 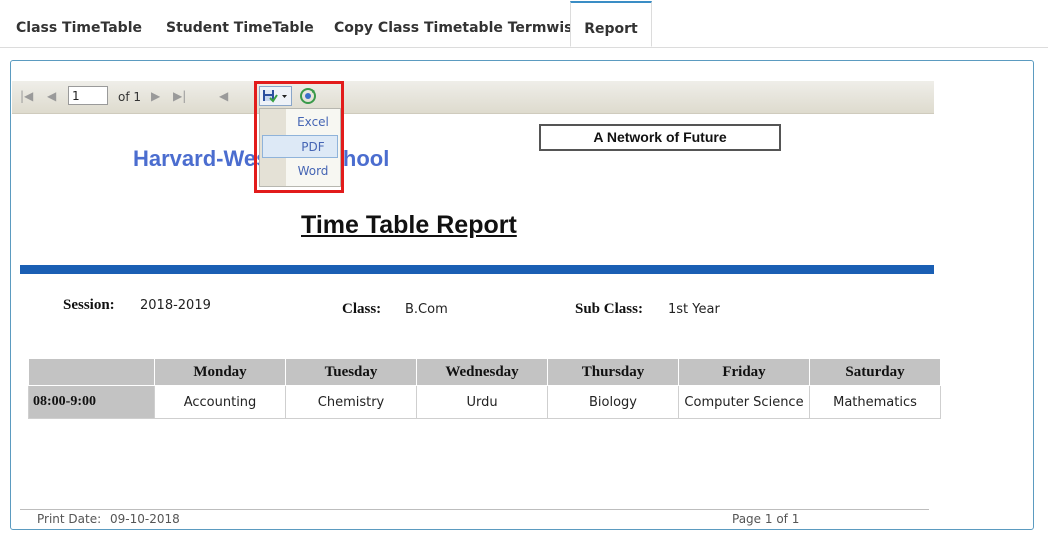 I want to click on day-header: Tuesday, so click(x=351, y=372).